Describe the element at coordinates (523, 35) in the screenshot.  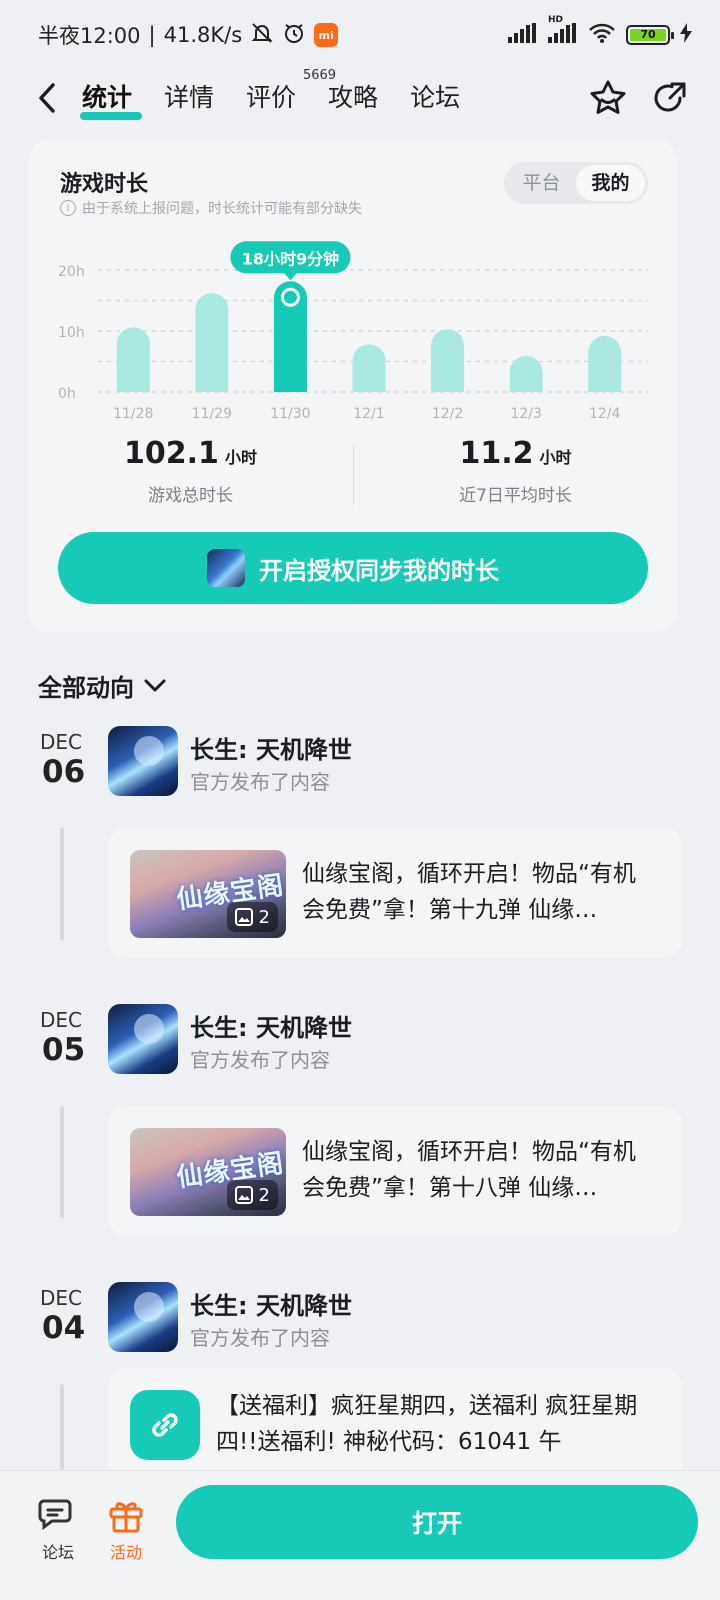
I see `signal-icon` at that location.